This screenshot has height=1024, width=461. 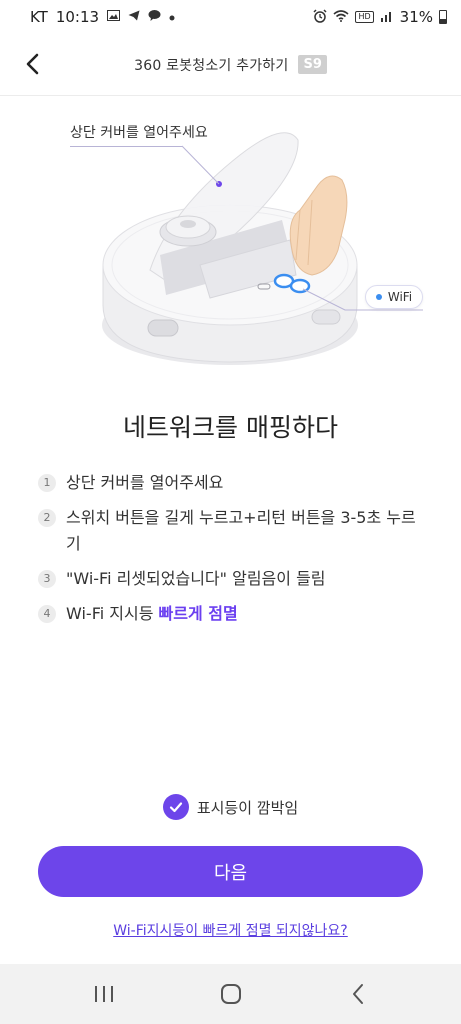 I want to click on status-right: HD 31%, so click(x=380, y=17).